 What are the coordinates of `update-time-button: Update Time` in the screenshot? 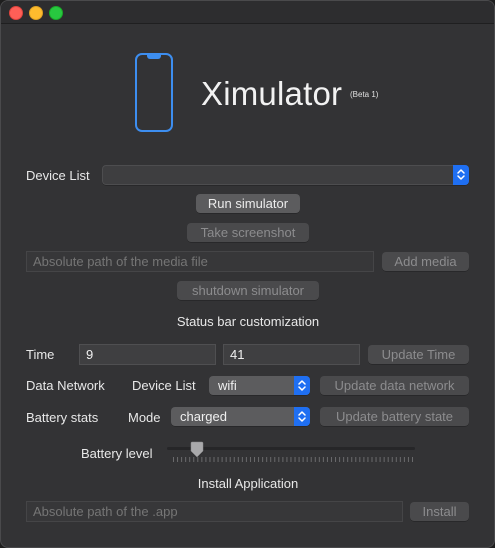 It's located at (418, 354).